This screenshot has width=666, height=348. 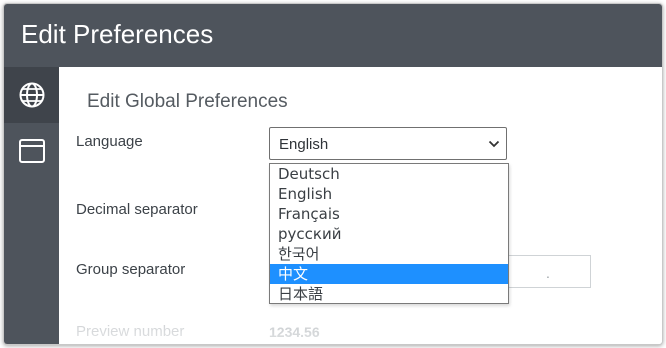 I want to click on sidebar-item-global, so click(x=31, y=95).